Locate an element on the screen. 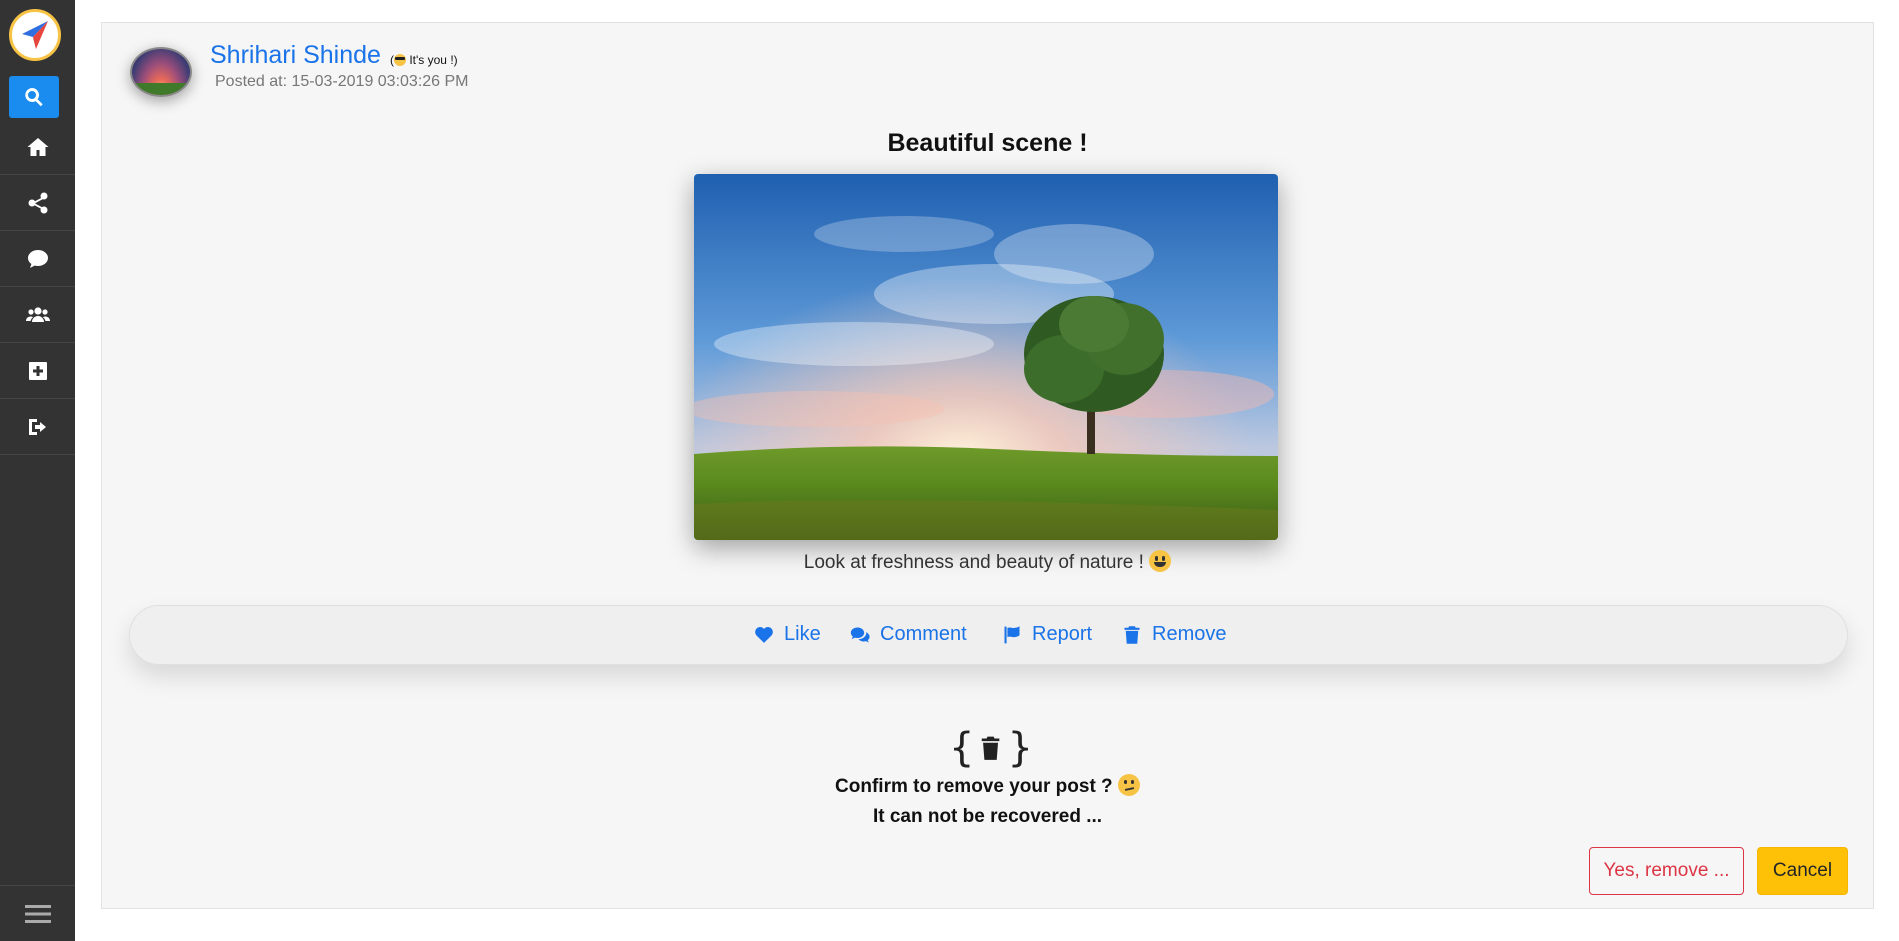 The height and width of the screenshot is (941, 1899). paper-plane-icon is located at coordinates (35, 35).